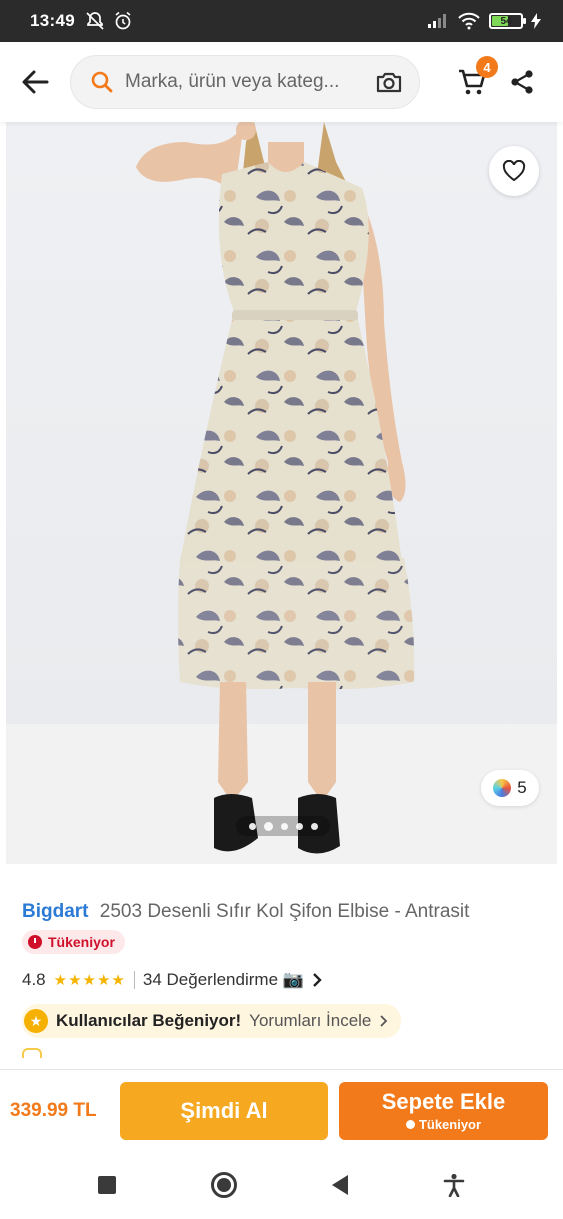  What do you see at coordinates (134, 980) in the screenshot?
I see `divider` at bounding box center [134, 980].